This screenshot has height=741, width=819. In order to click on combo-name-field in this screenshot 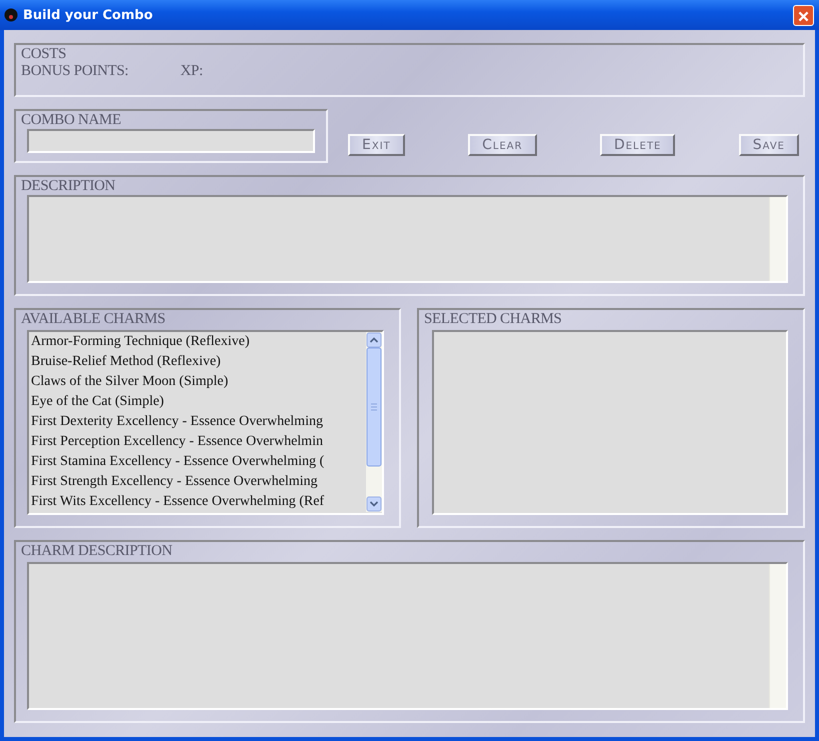, I will do `click(171, 141)`.